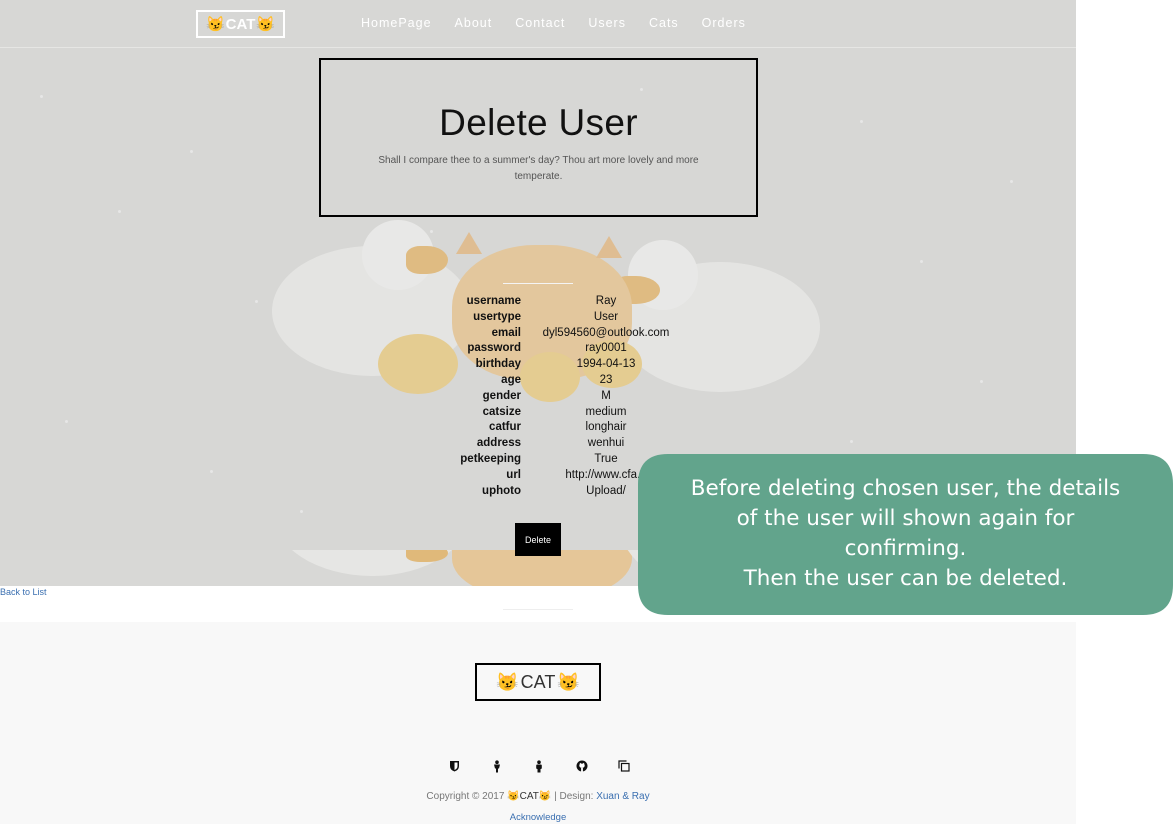 This screenshot has width=1173, height=835. I want to click on nav-menu: HomePage About Contact Users Cats Orders, so click(565, 23).